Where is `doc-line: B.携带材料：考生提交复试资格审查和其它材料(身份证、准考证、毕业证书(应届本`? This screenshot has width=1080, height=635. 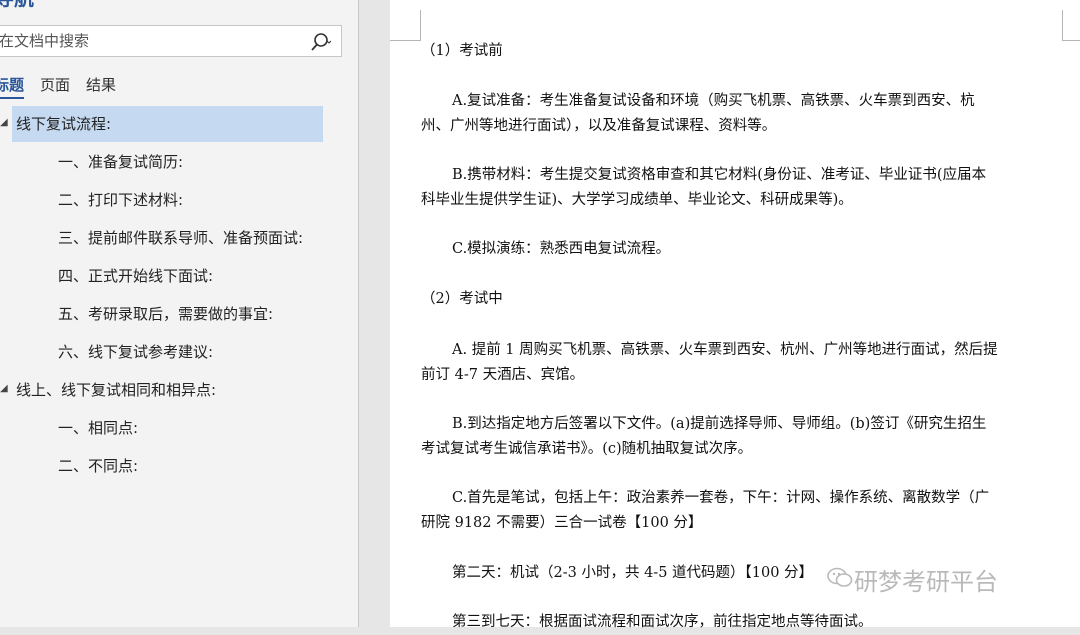 doc-line: B.携带材料：考生提交复试资格审查和其它材料(身份证、准考证、毕业证书(应届本 is located at coordinates (719, 175).